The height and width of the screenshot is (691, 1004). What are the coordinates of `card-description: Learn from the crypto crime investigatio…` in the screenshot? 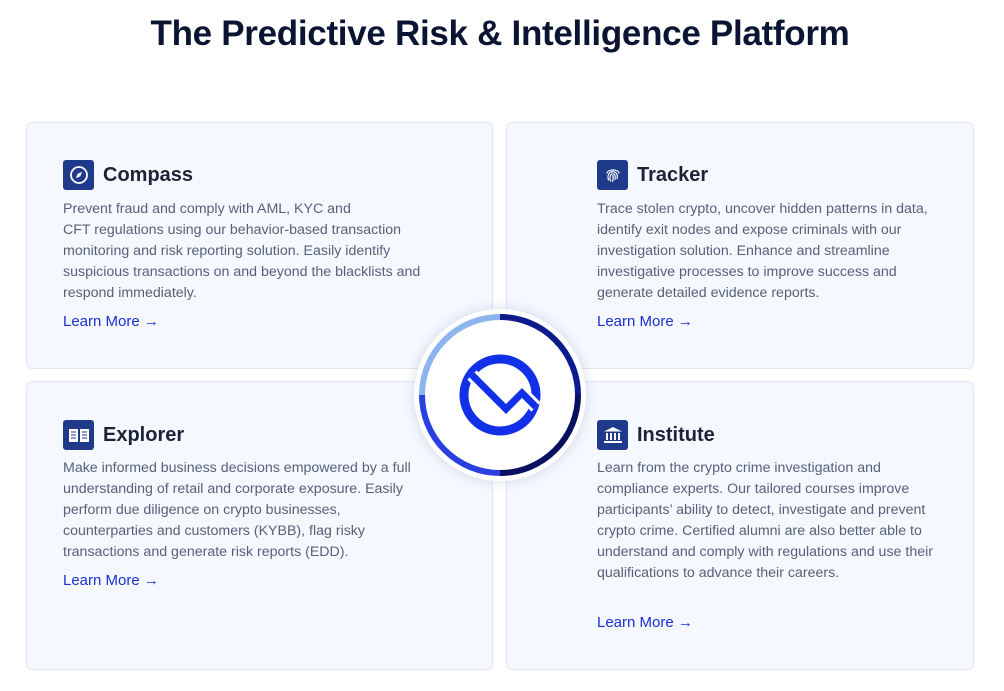 It's located at (765, 520).